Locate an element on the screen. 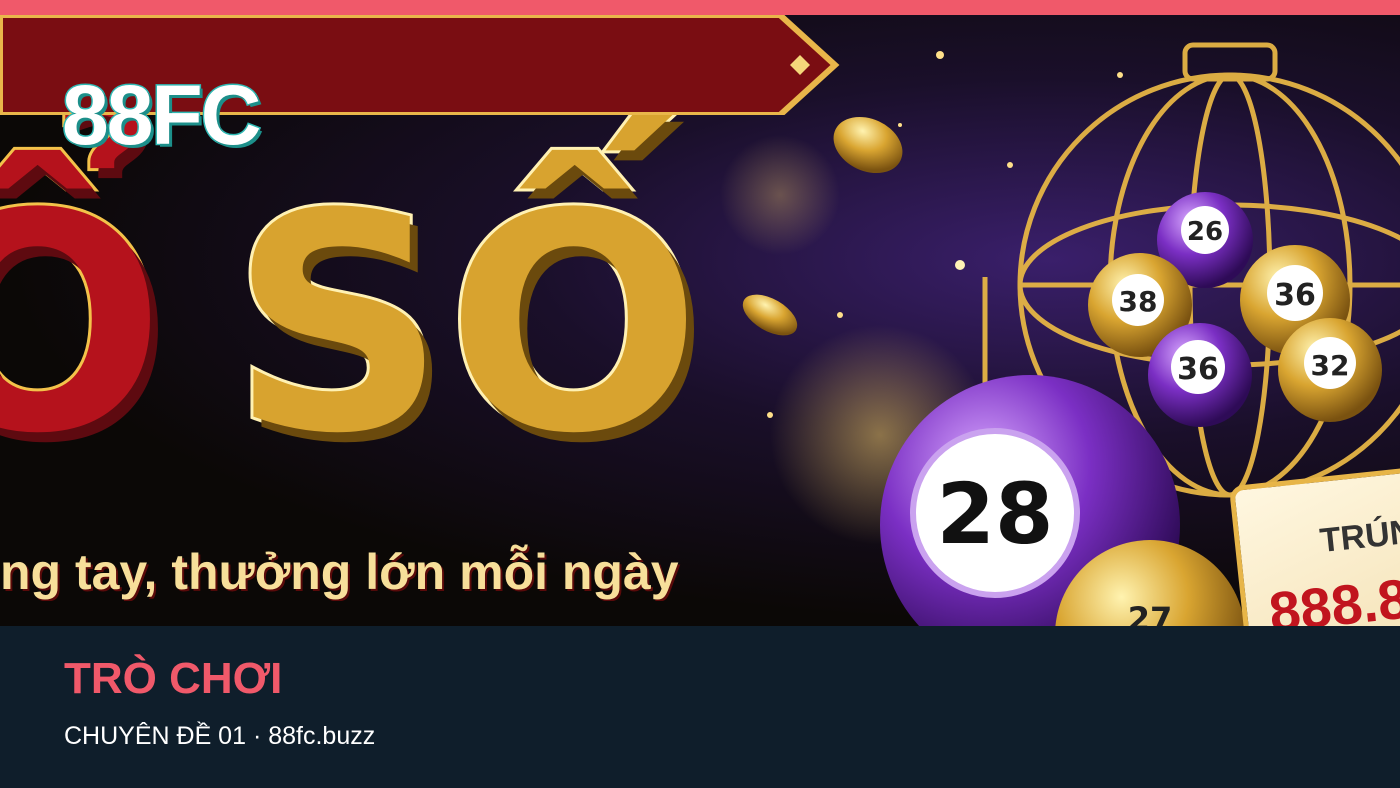  ball-number: 26 is located at coordinates (1205, 232).